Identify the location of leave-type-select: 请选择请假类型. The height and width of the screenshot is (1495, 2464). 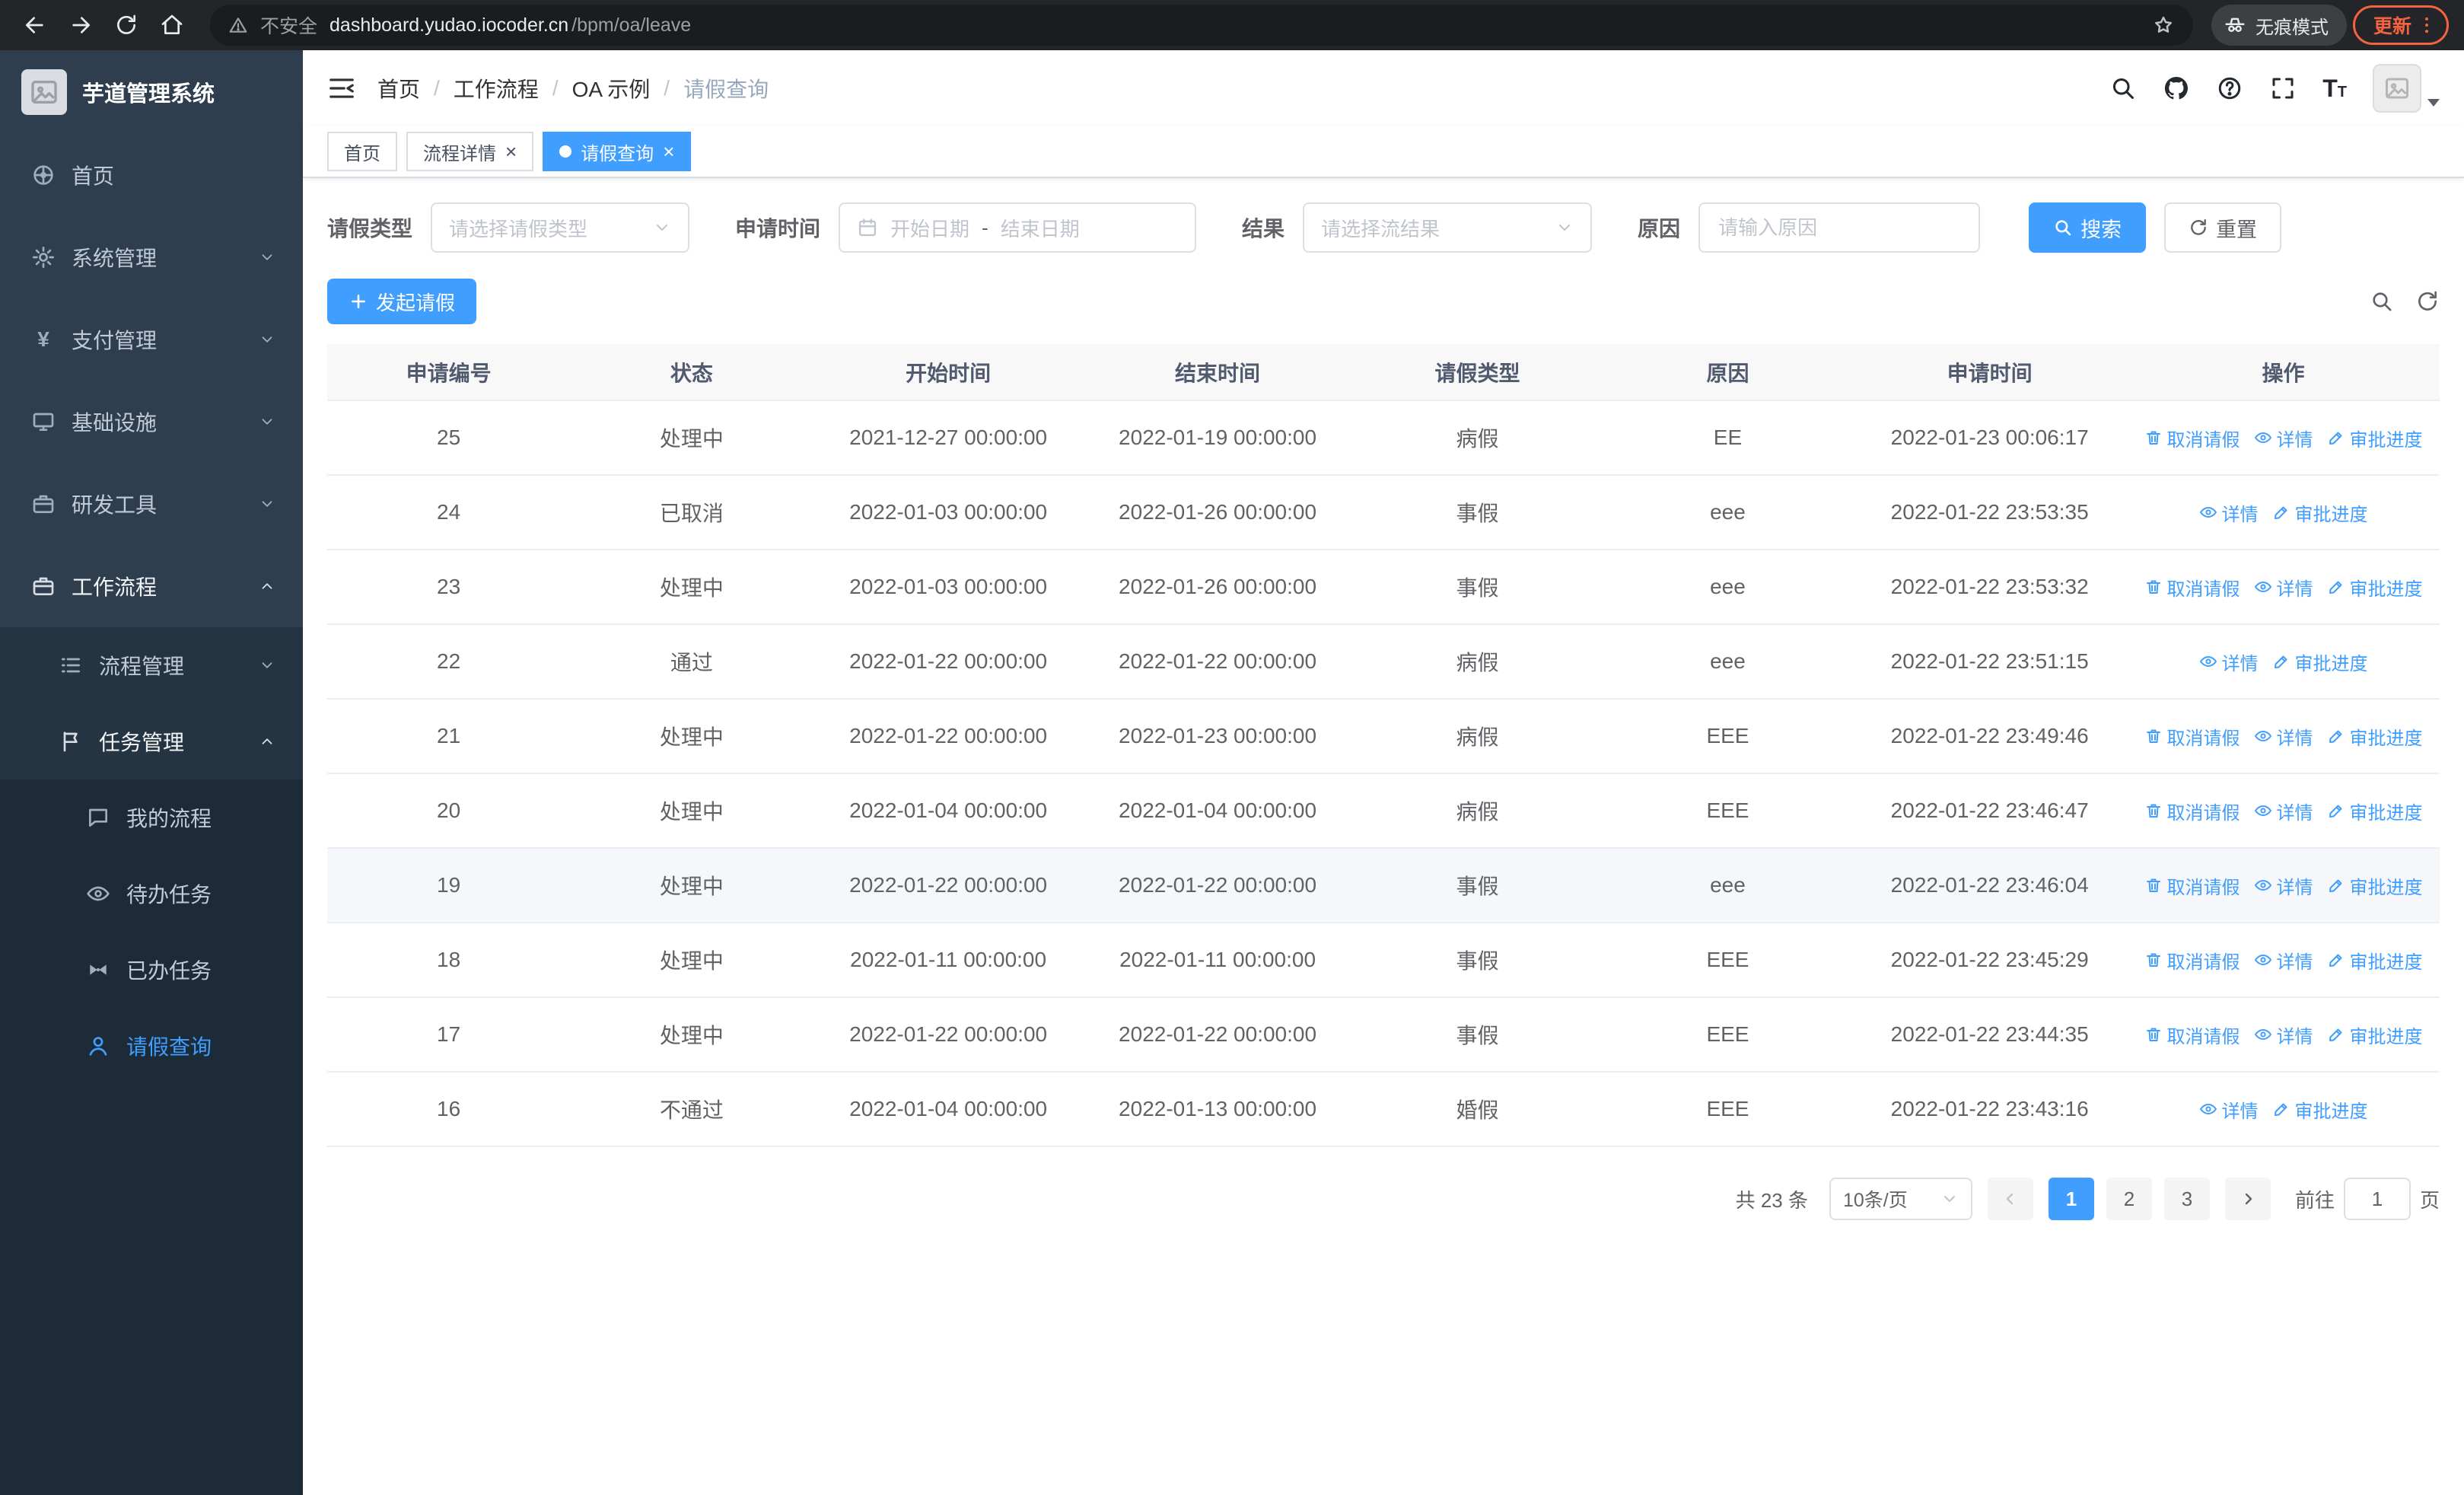
(560, 227).